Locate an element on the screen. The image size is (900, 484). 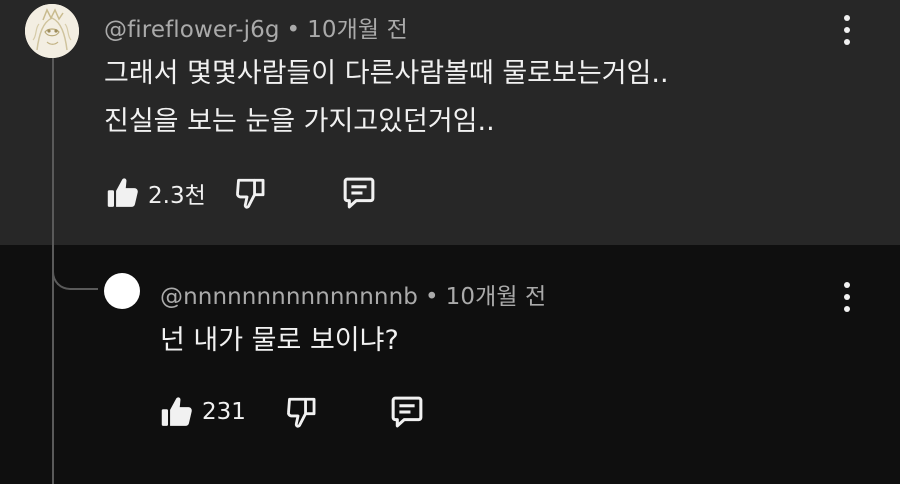
comment-timestamp: 10개월 전 is located at coordinates (357, 30).